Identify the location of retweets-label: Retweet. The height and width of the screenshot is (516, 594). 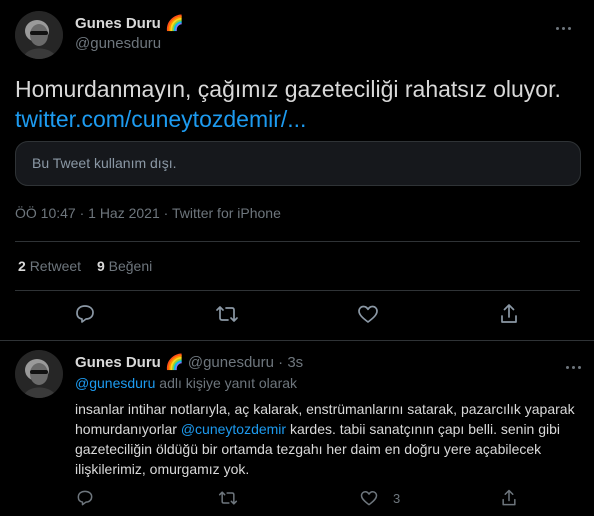
(55, 266).